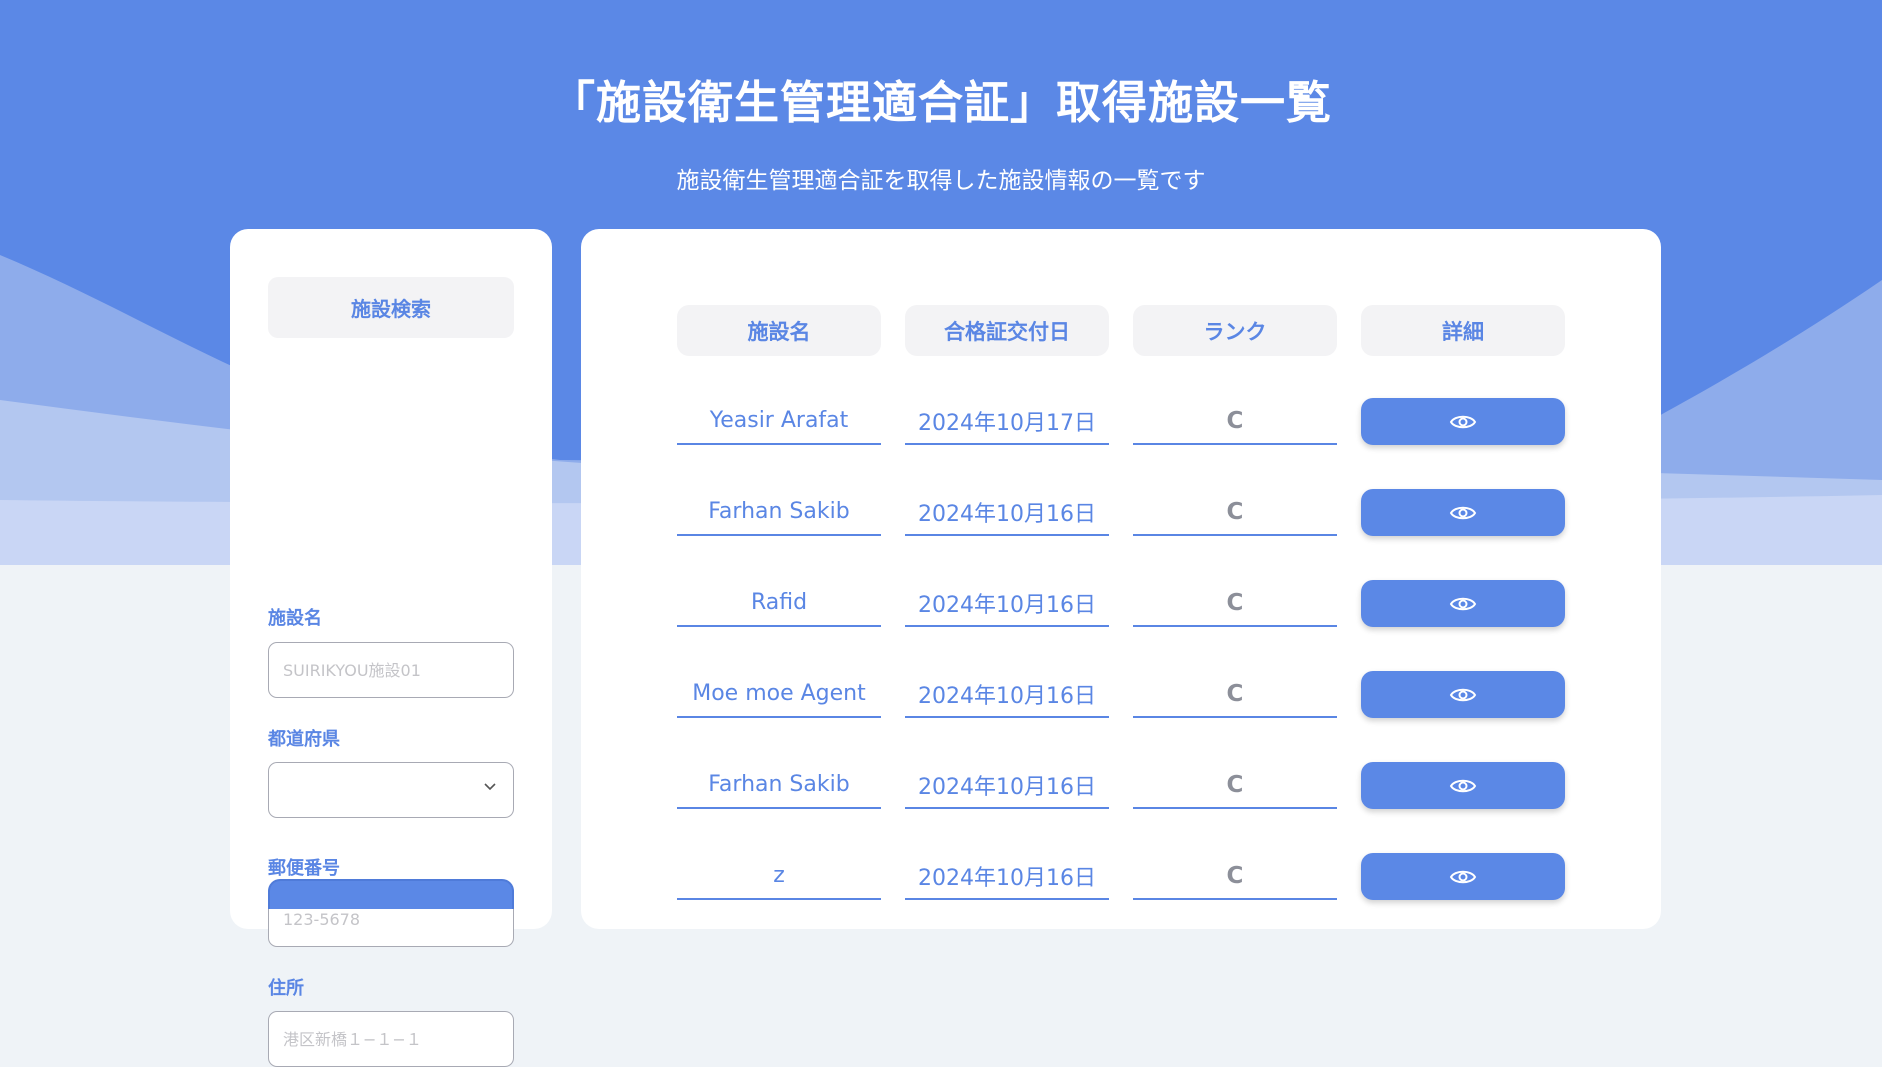 Image resolution: width=1882 pixels, height=1067 pixels. Describe the element at coordinates (1007, 421) in the screenshot. I see `row-issue-date: 2024年10月17日` at that location.